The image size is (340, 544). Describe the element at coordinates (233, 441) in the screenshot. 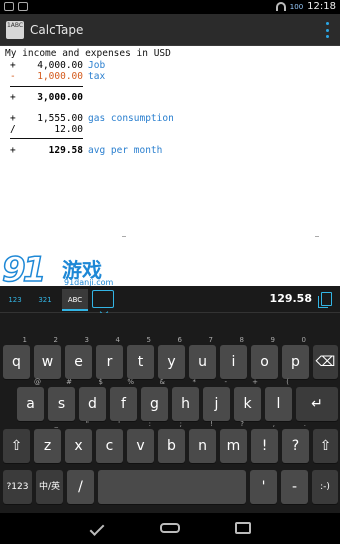

I see `key-m: ? m` at that location.